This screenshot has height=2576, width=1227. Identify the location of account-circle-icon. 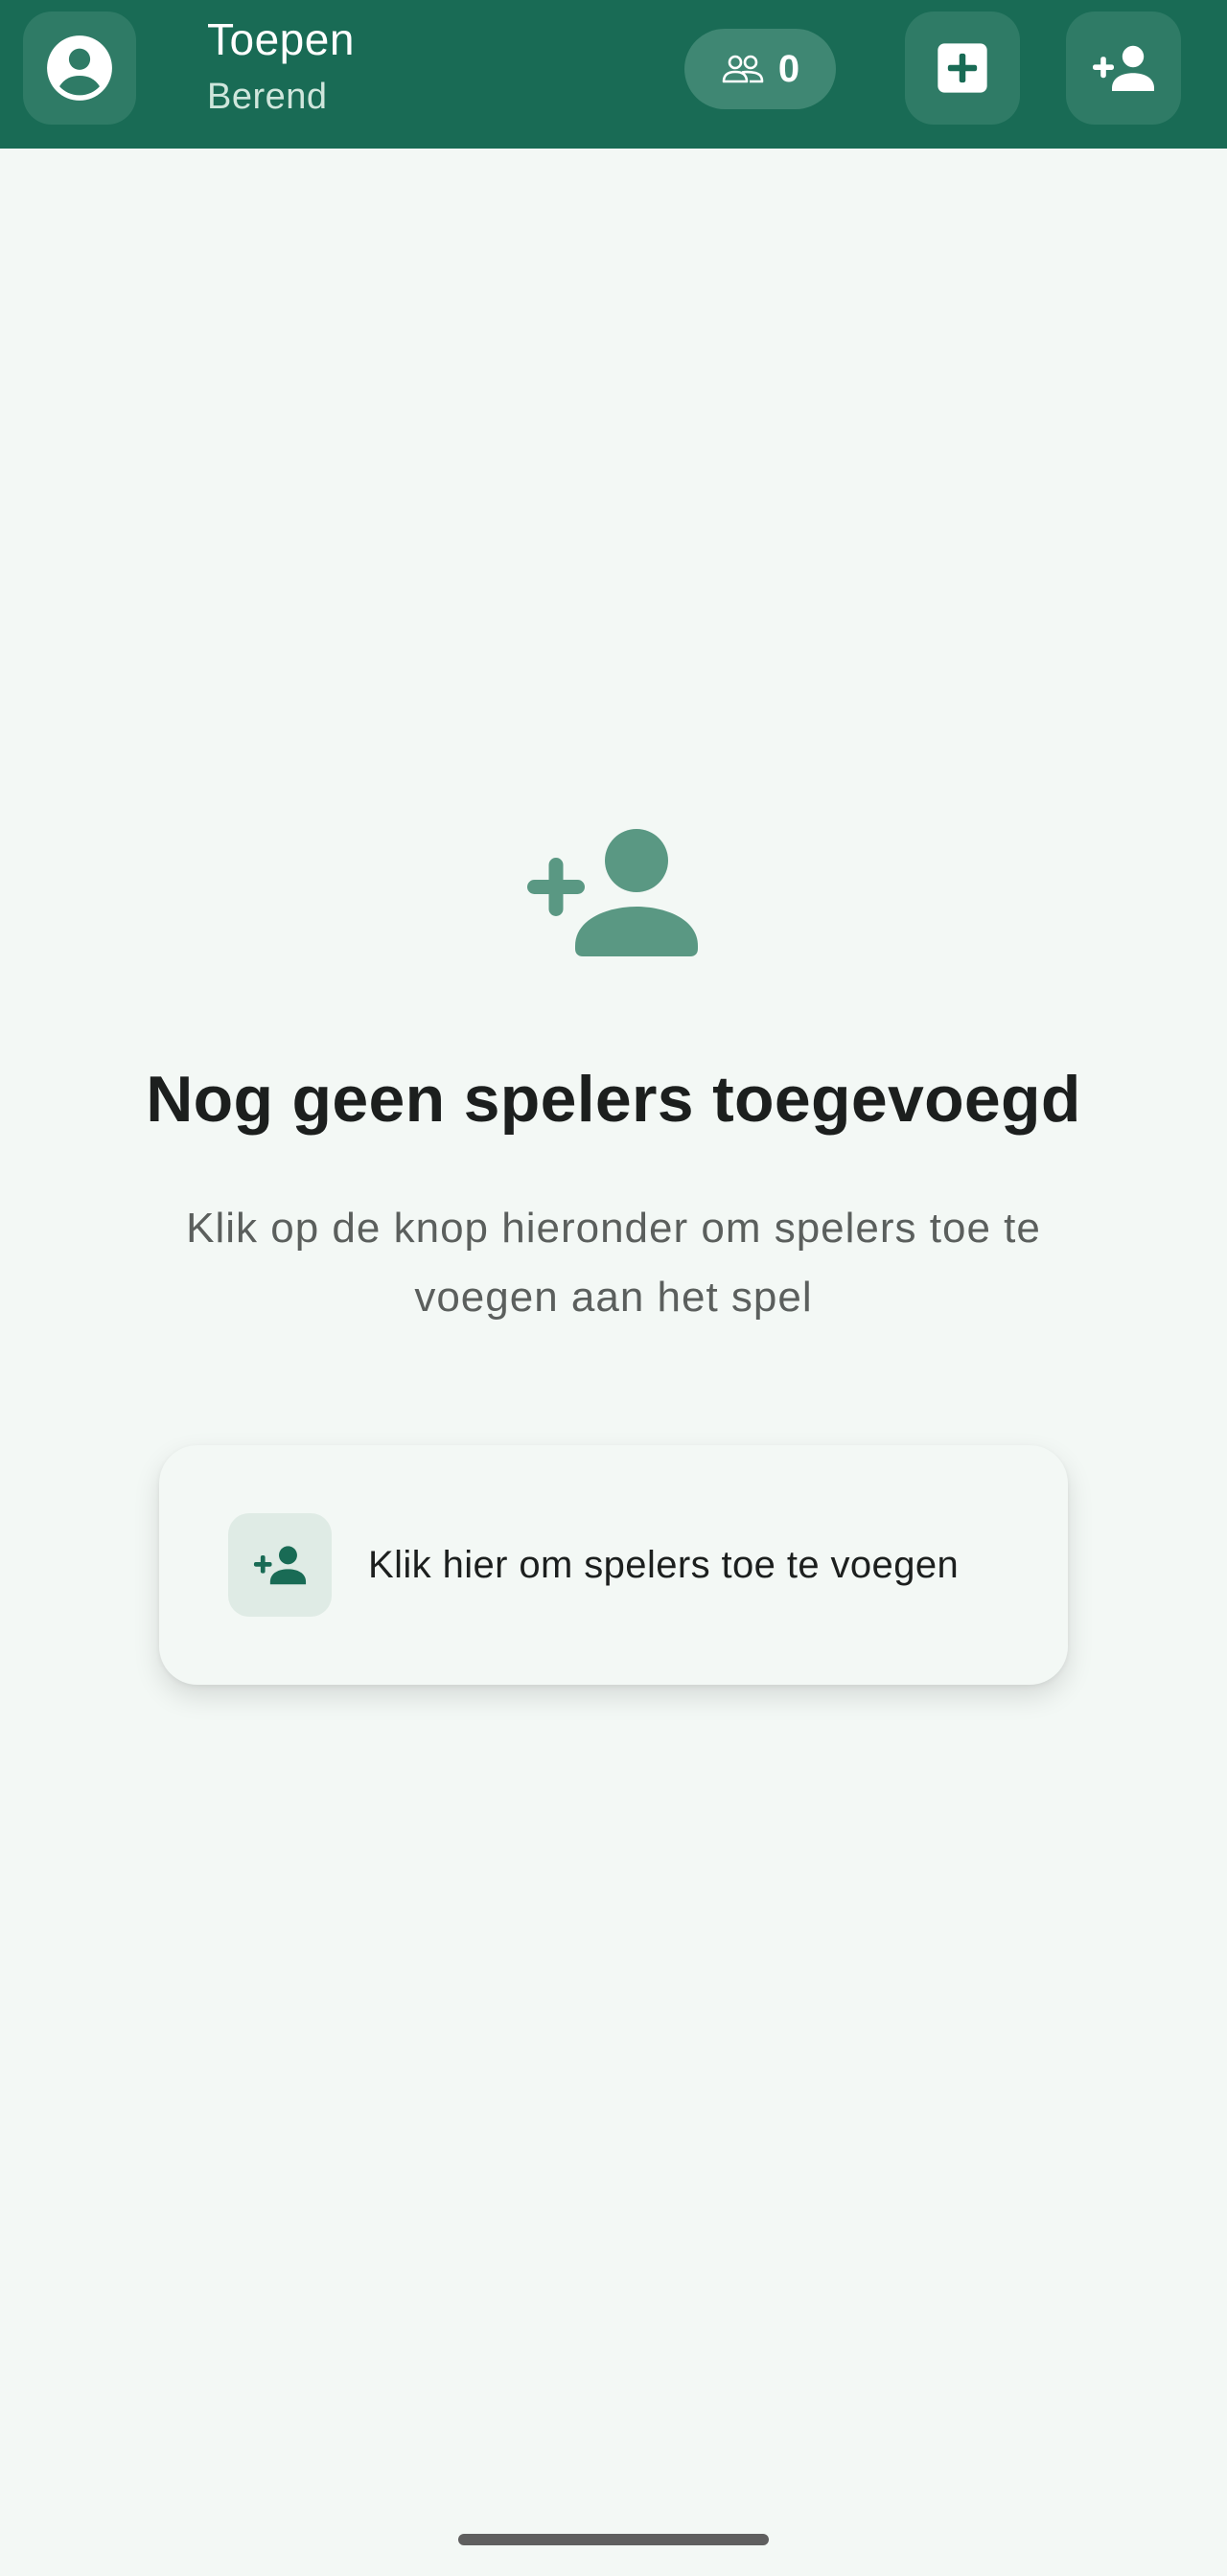
(79, 68).